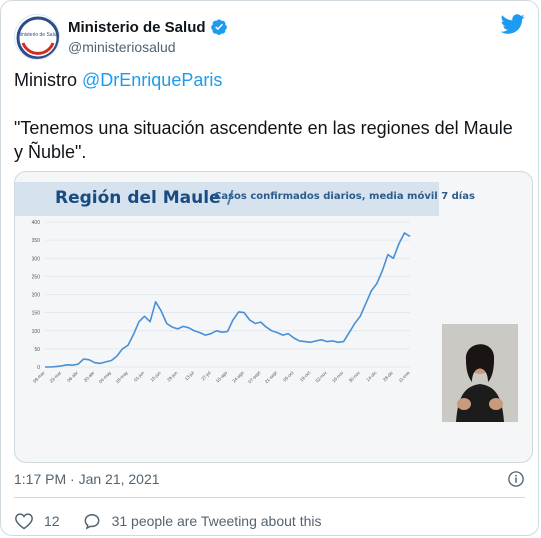 This screenshot has width=541, height=538. What do you see at coordinates (36, 223) in the screenshot?
I see `y-tick-label: 400` at bounding box center [36, 223].